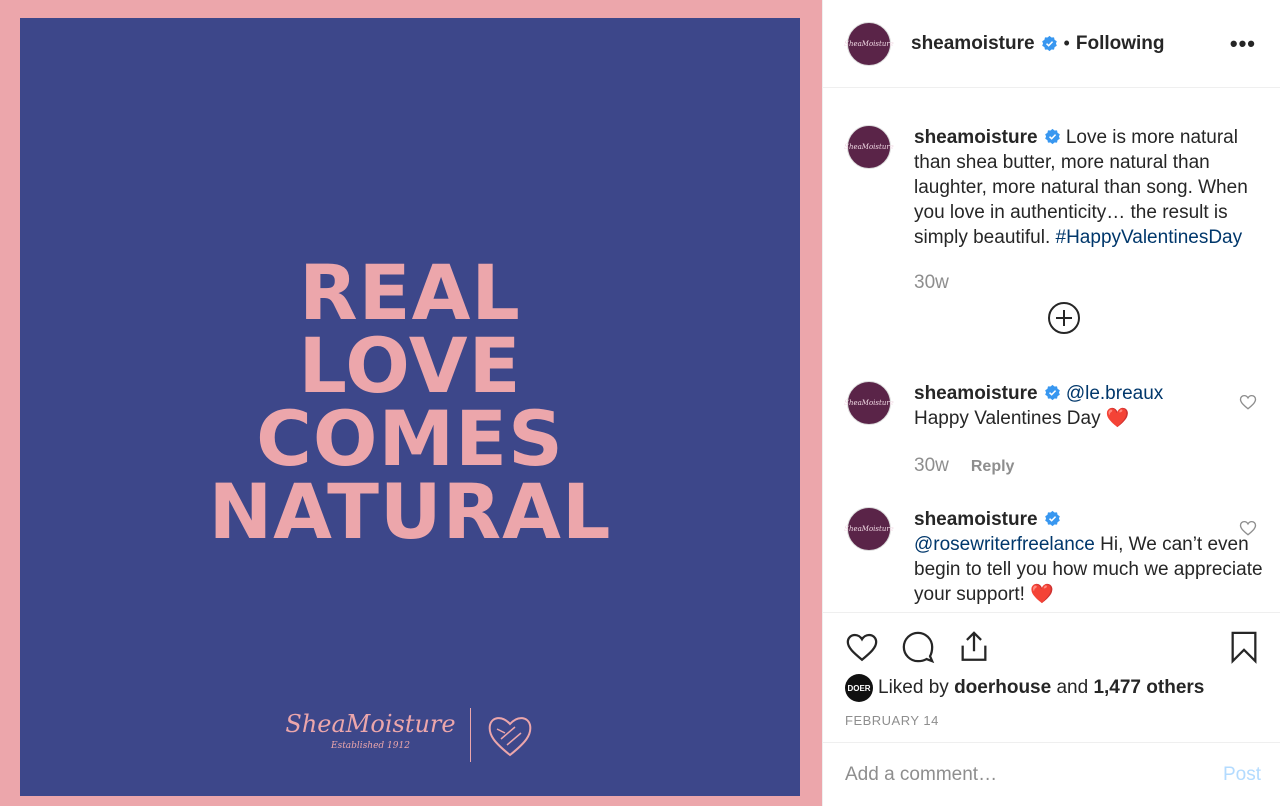  I want to click on share-icon, so click(974, 647).